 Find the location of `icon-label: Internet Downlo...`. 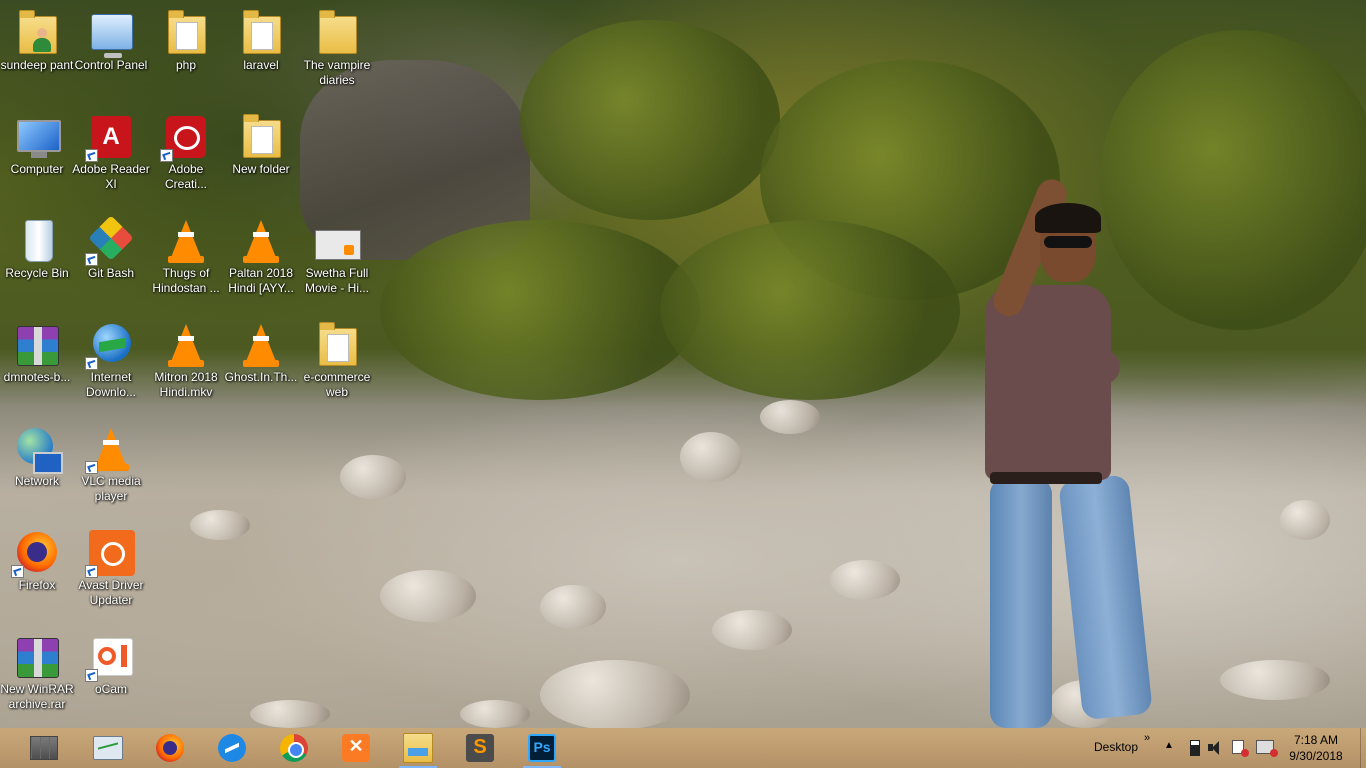

icon-label: Internet Downlo... is located at coordinates (111, 384).